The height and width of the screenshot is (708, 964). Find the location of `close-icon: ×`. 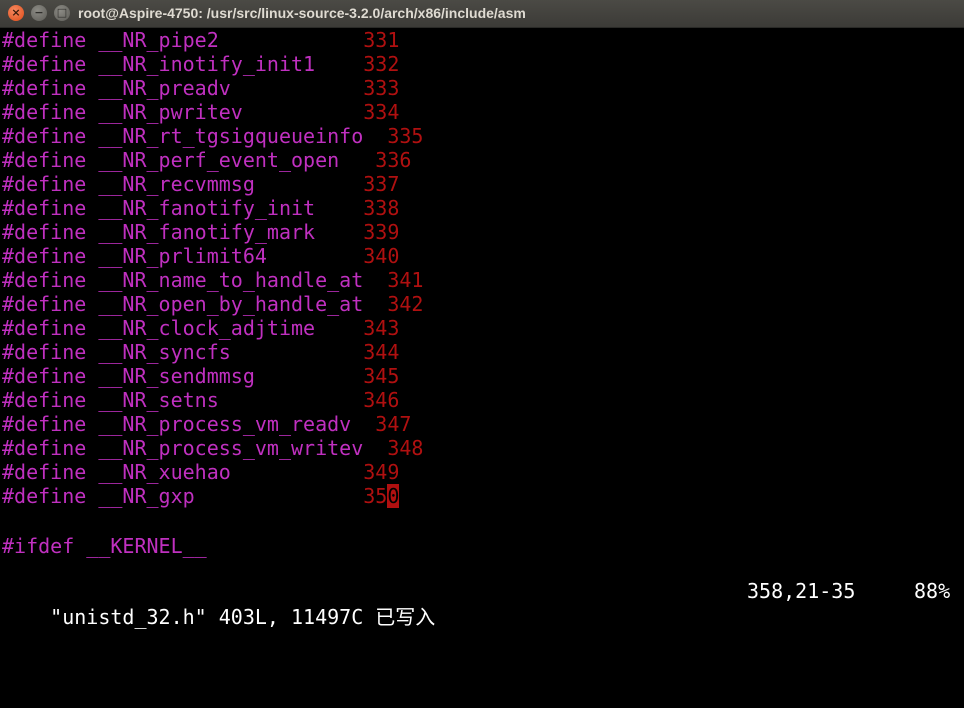

close-icon: × is located at coordinates (16, 12).